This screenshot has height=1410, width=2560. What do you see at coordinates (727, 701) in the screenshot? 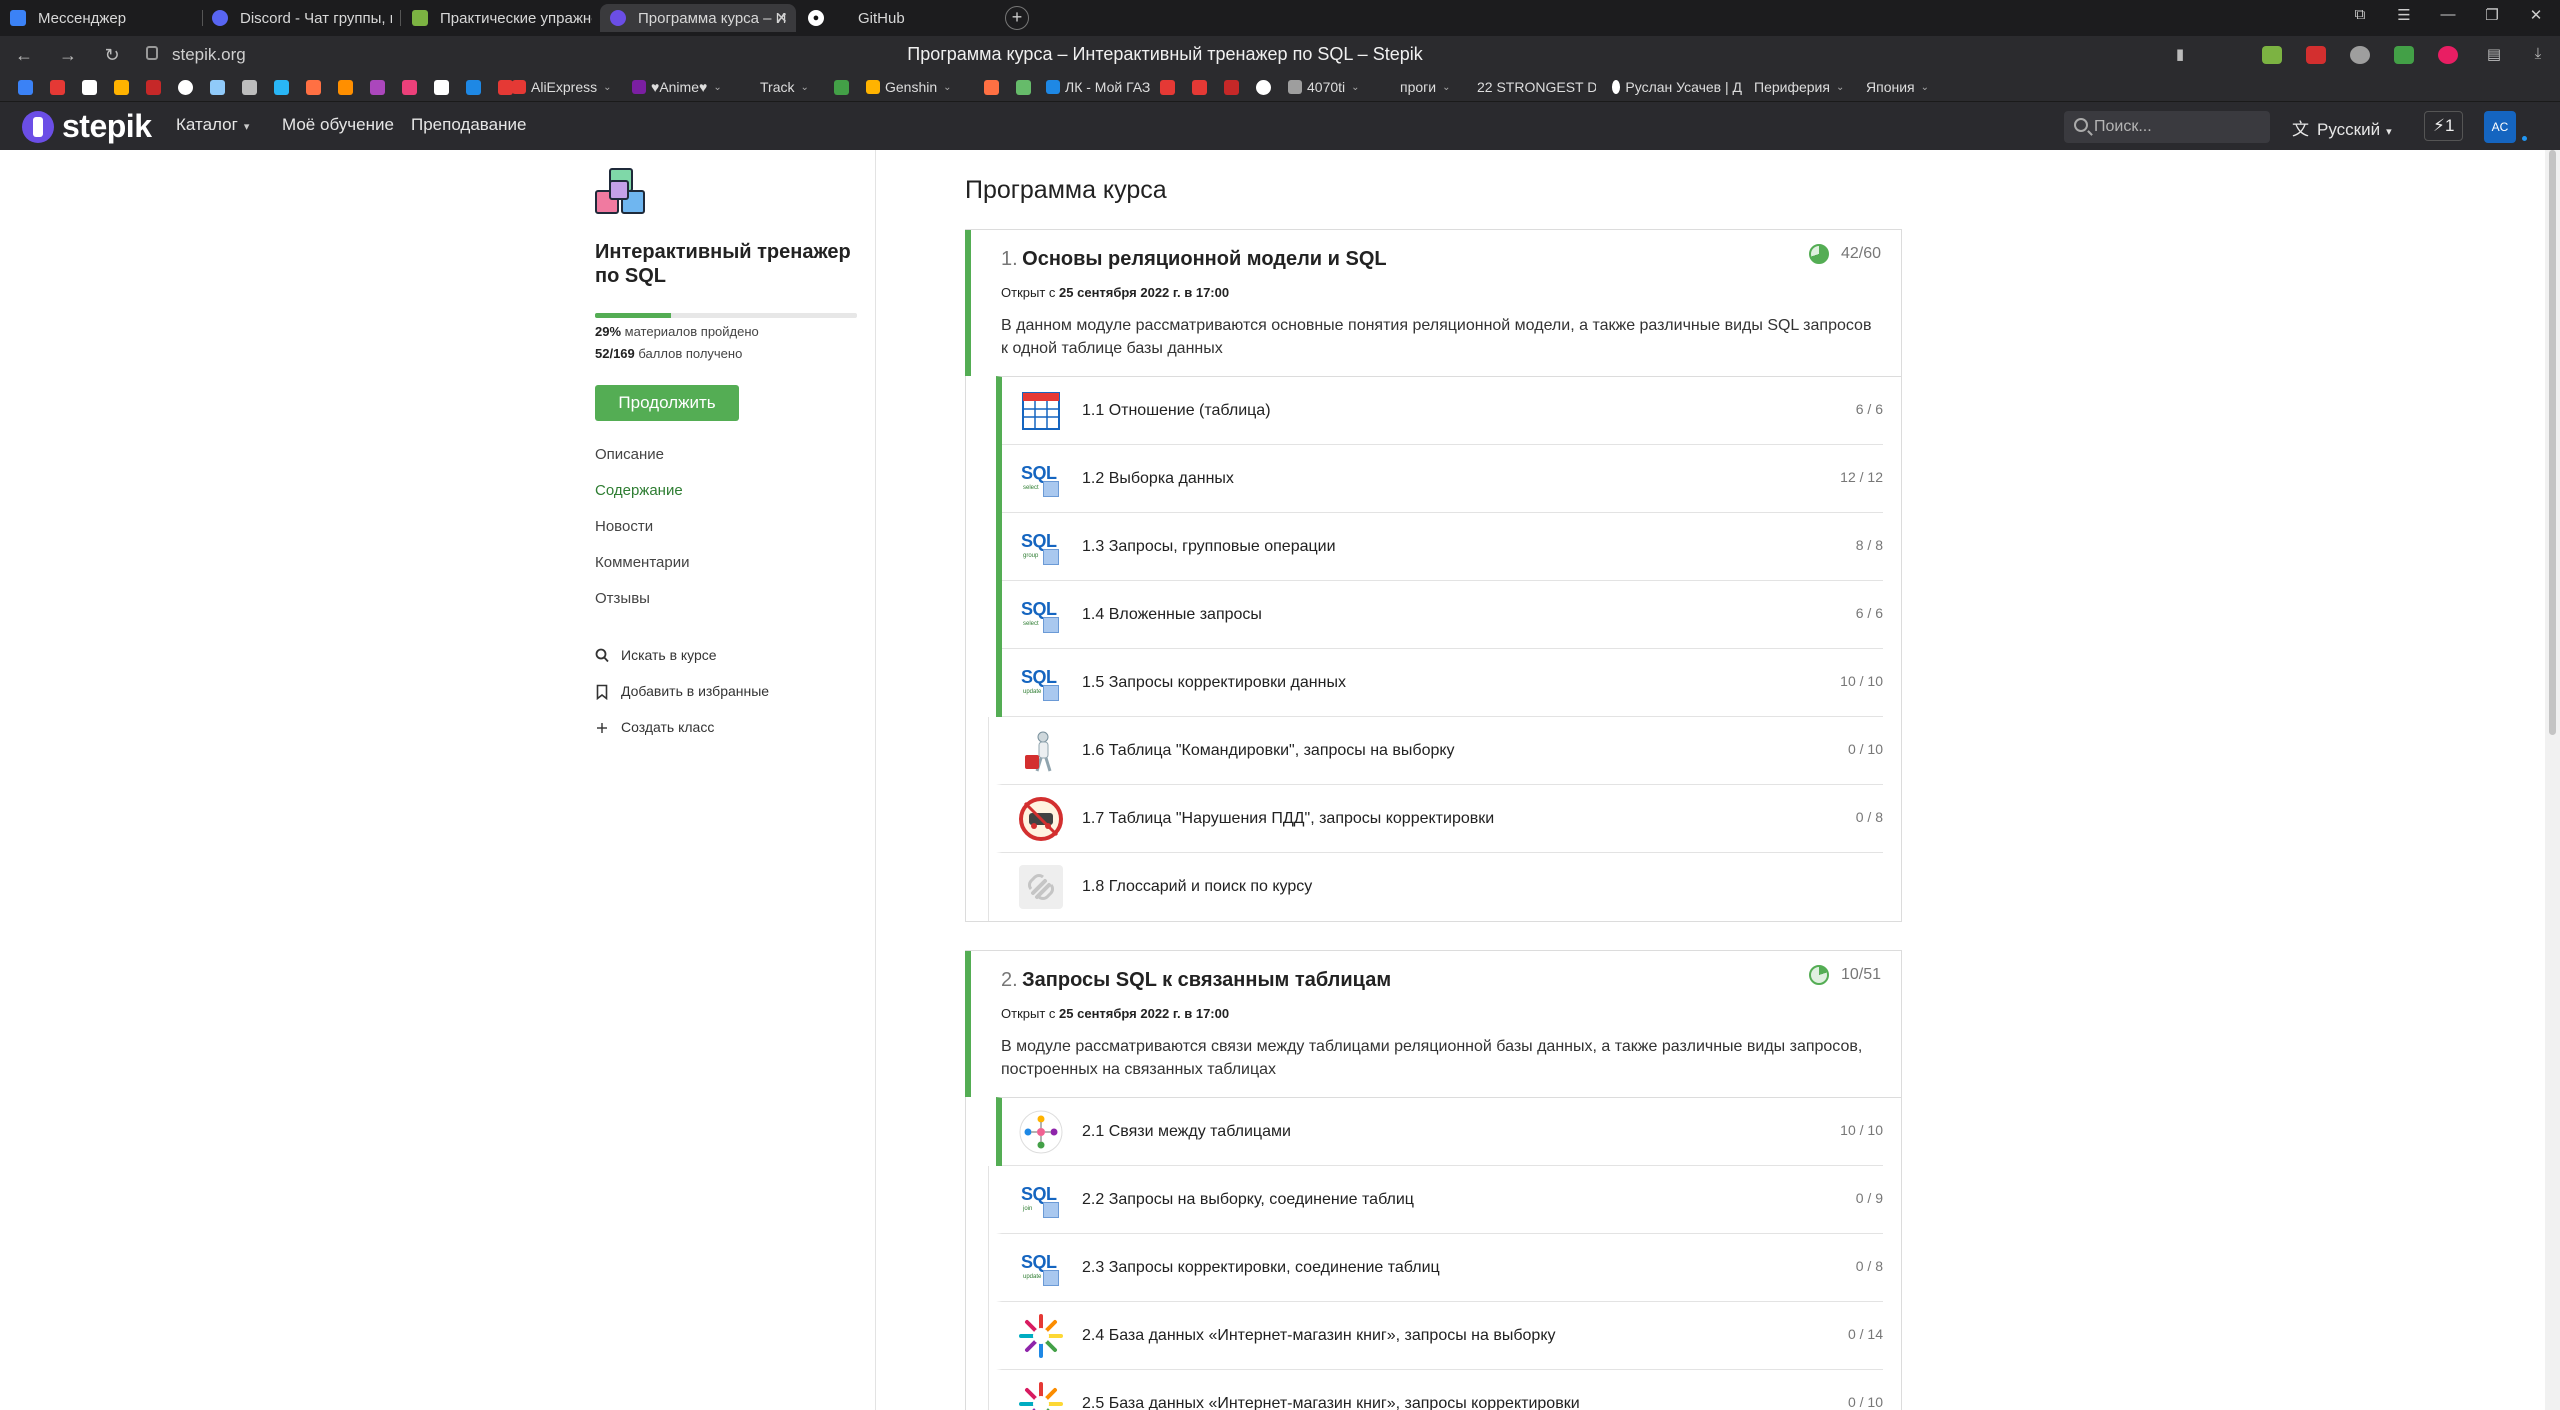
I see `add-to-favorites-button: Добавить в избранные` at bounding box center [727, 701].